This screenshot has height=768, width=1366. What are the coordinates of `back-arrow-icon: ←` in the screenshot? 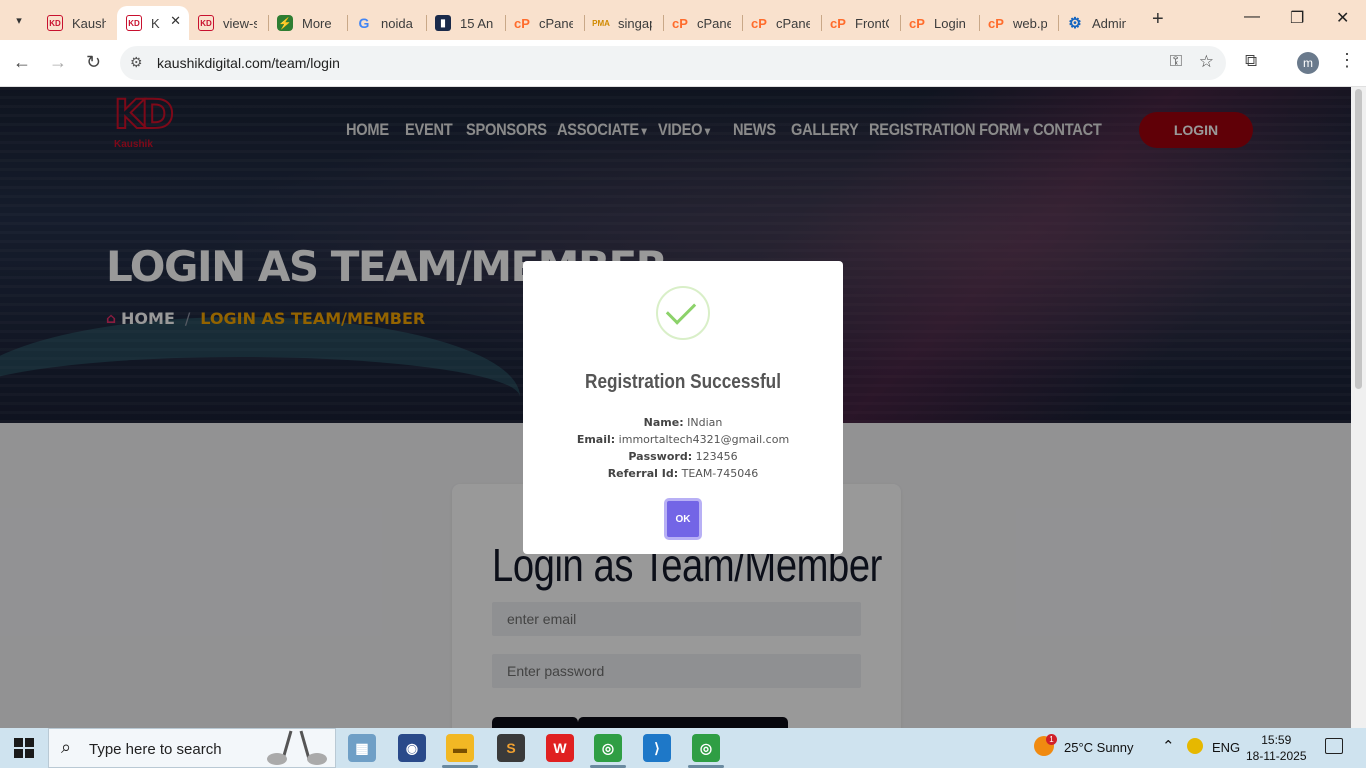 It's located at (22, 62).